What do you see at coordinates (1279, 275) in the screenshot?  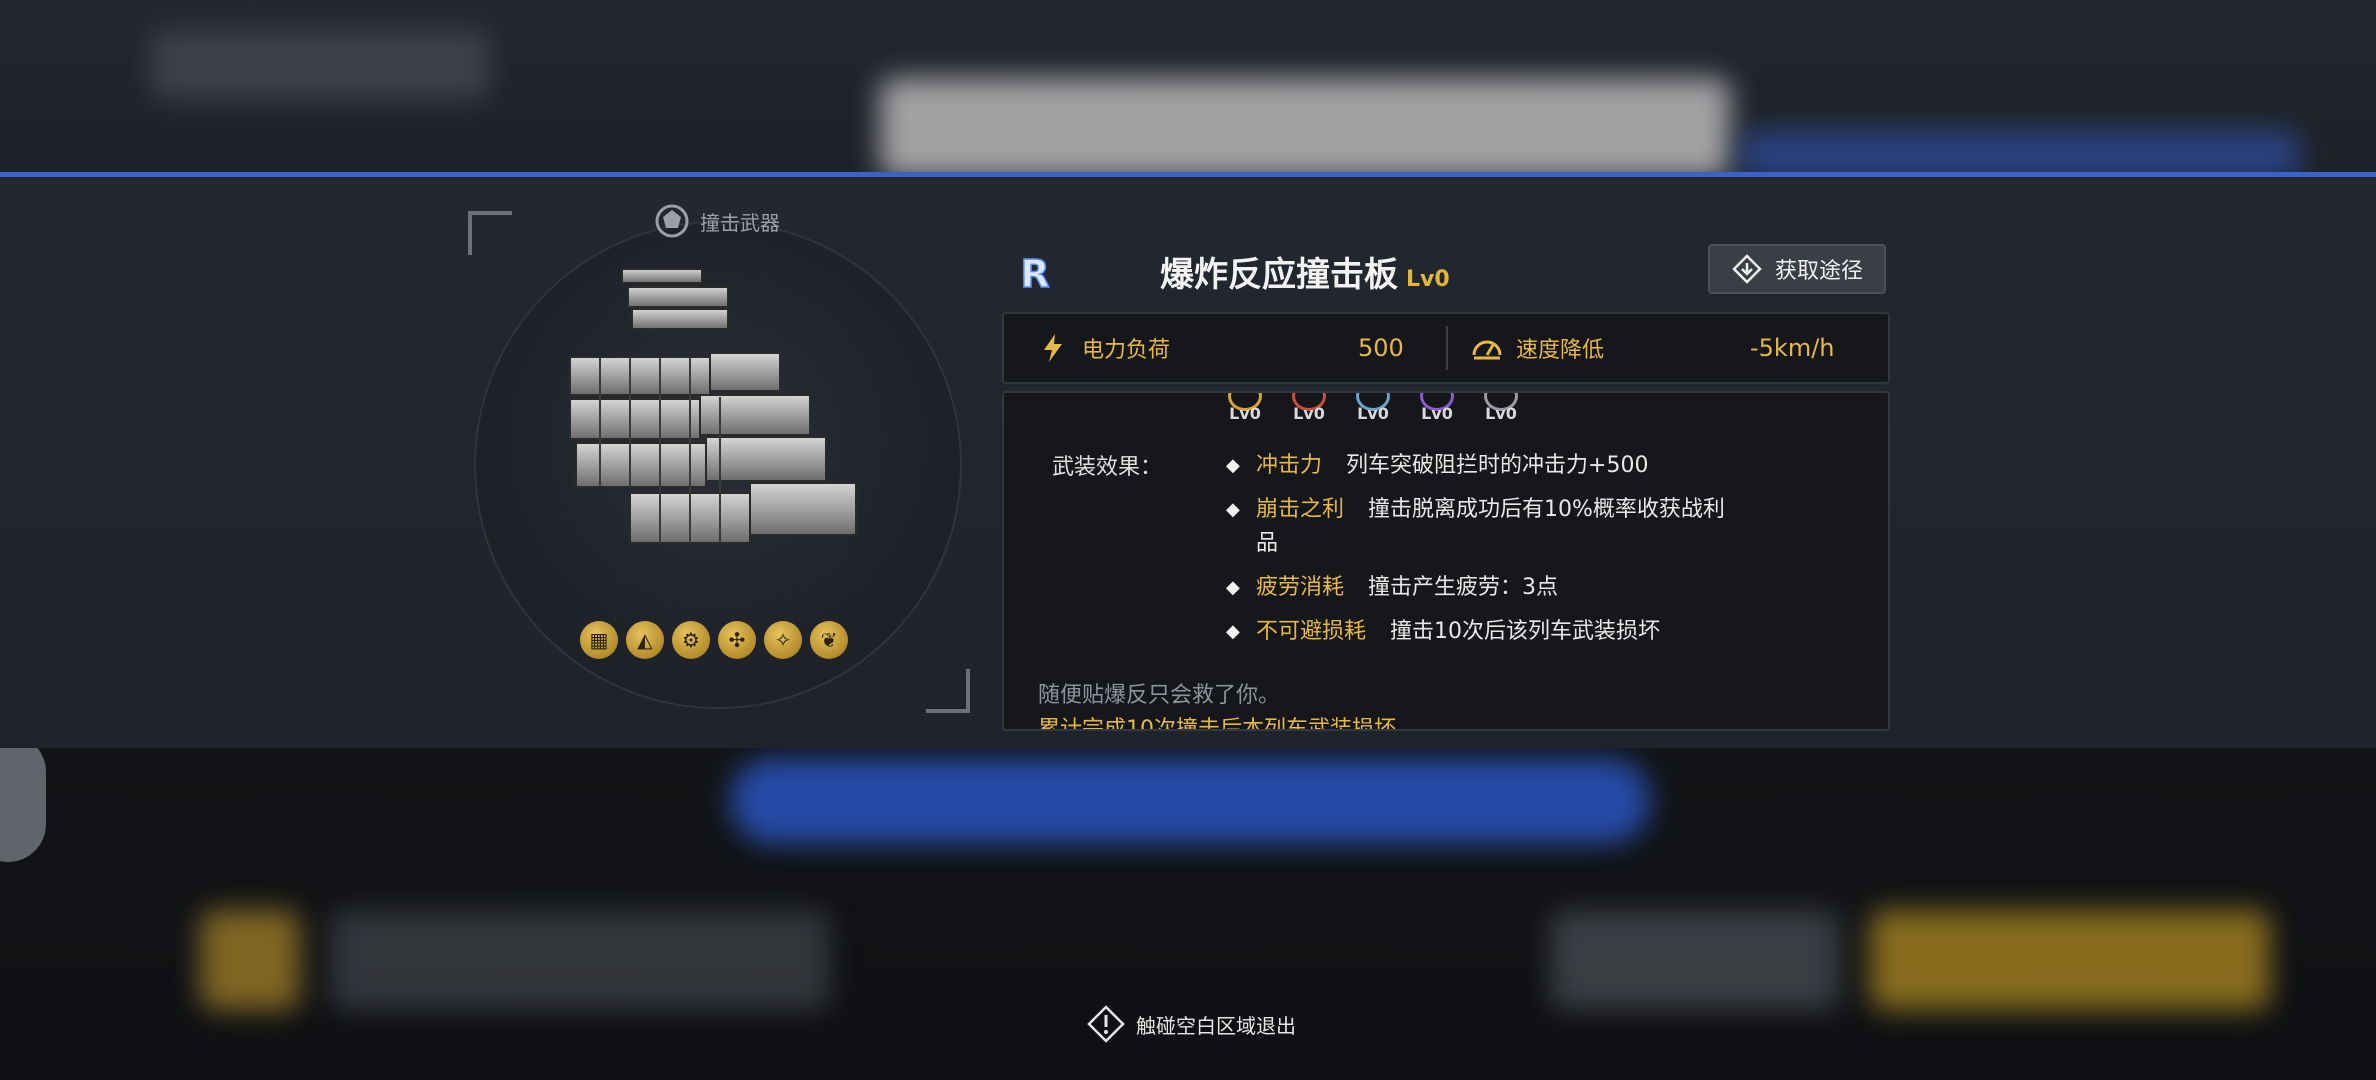 I see `weapon-name: 爆炸反应撞击板` at bounding box center [1279, 275].